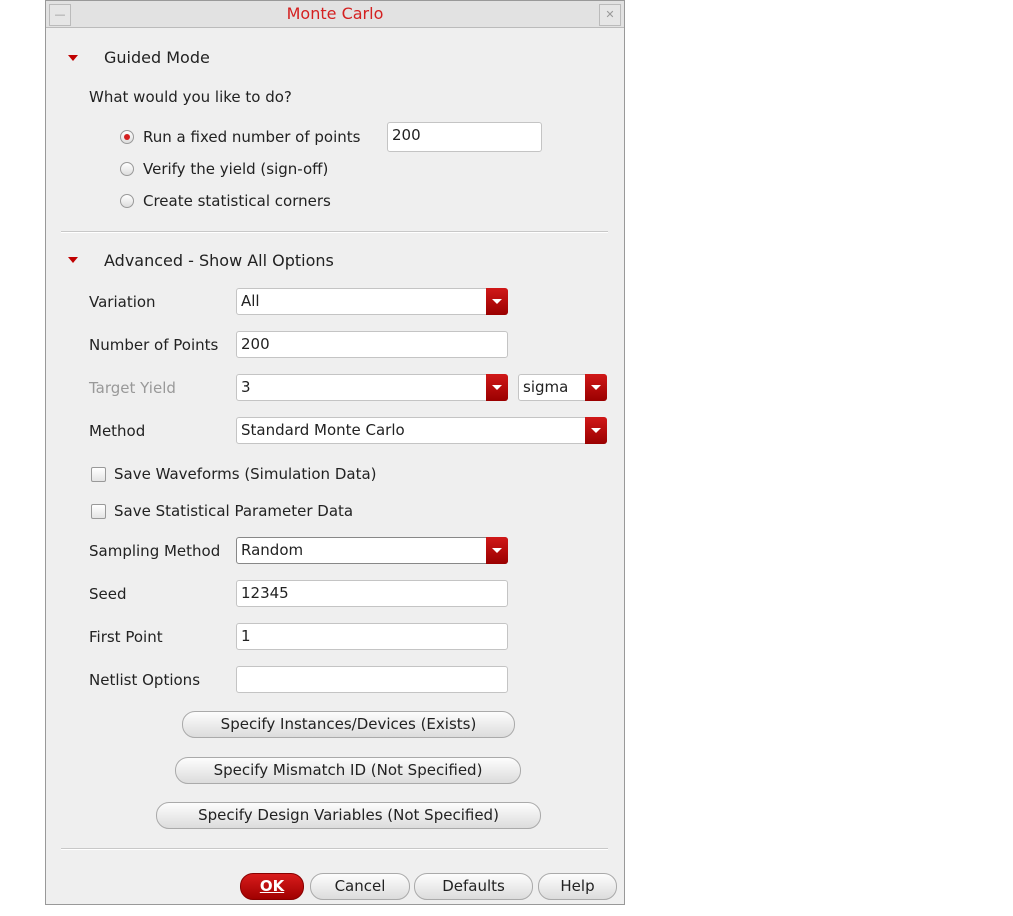  I want to click on radio-label: Run a fixed number of points, so click(252, 137).